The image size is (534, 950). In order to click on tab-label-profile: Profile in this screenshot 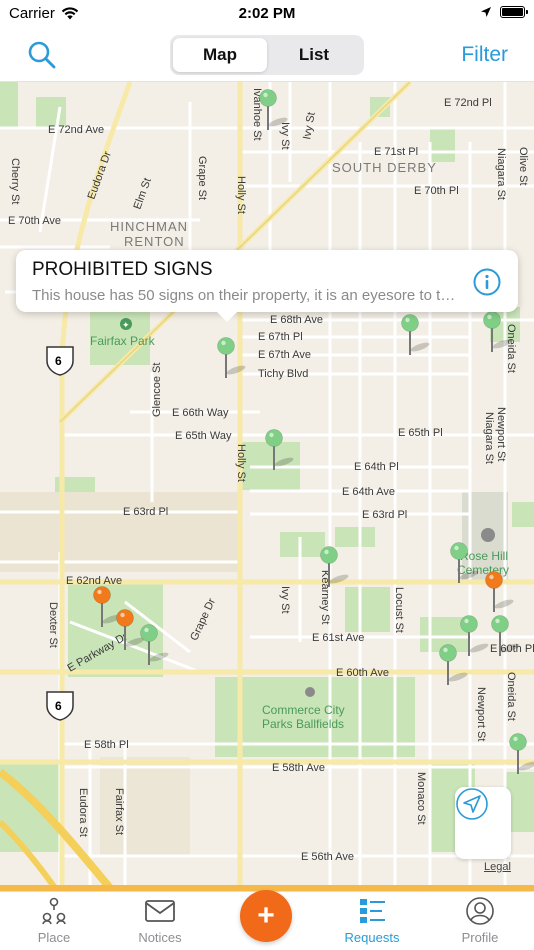, I will do `click(480, 937)`.